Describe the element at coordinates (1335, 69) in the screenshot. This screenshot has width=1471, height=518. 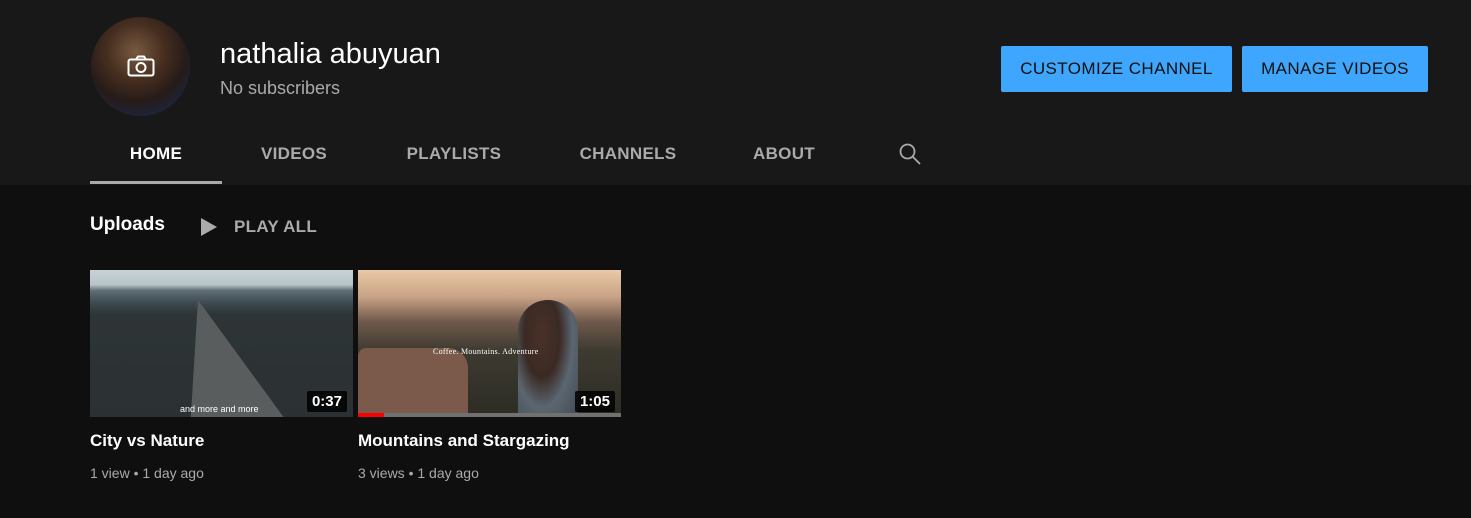
I see `manage-videos-button: MANAGE VIDEOS` at that location.